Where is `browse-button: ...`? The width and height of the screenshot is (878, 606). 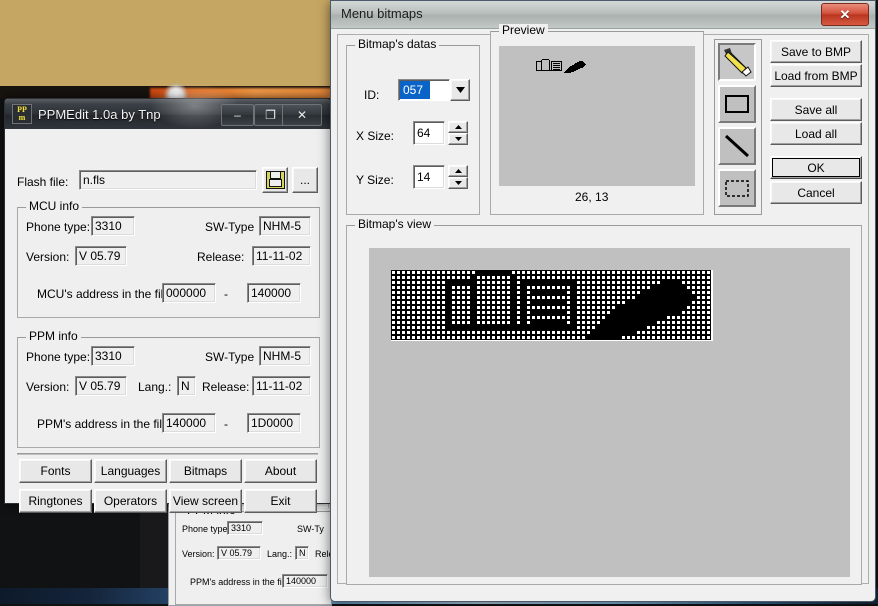
browse-button: ... is located at coordinates (305, 180).